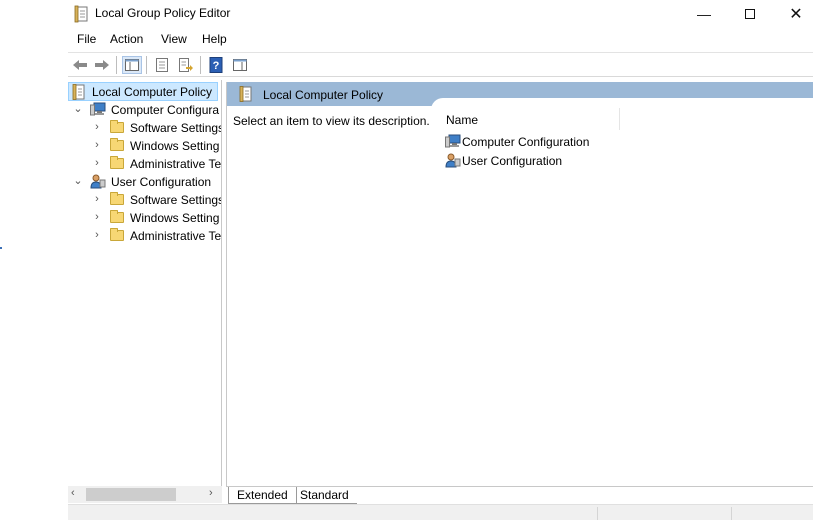  Describe the element at coordinates (622, 104) in the screenshot. I see `header-curve` at that location.